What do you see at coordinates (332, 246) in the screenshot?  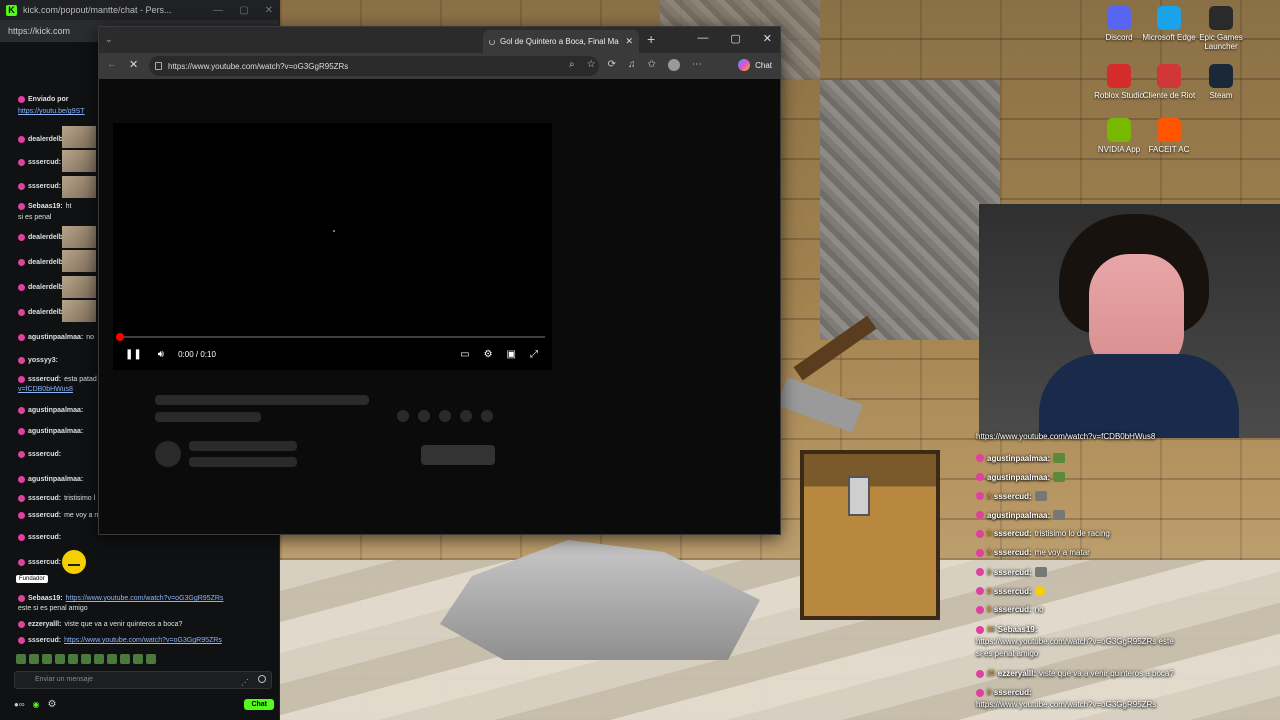 I see `video-player: ❚❚ 🔊︎ 0:00 / 0:10 ▭ ⚙ ▣ ⤢` at bounding box center [332, 246].